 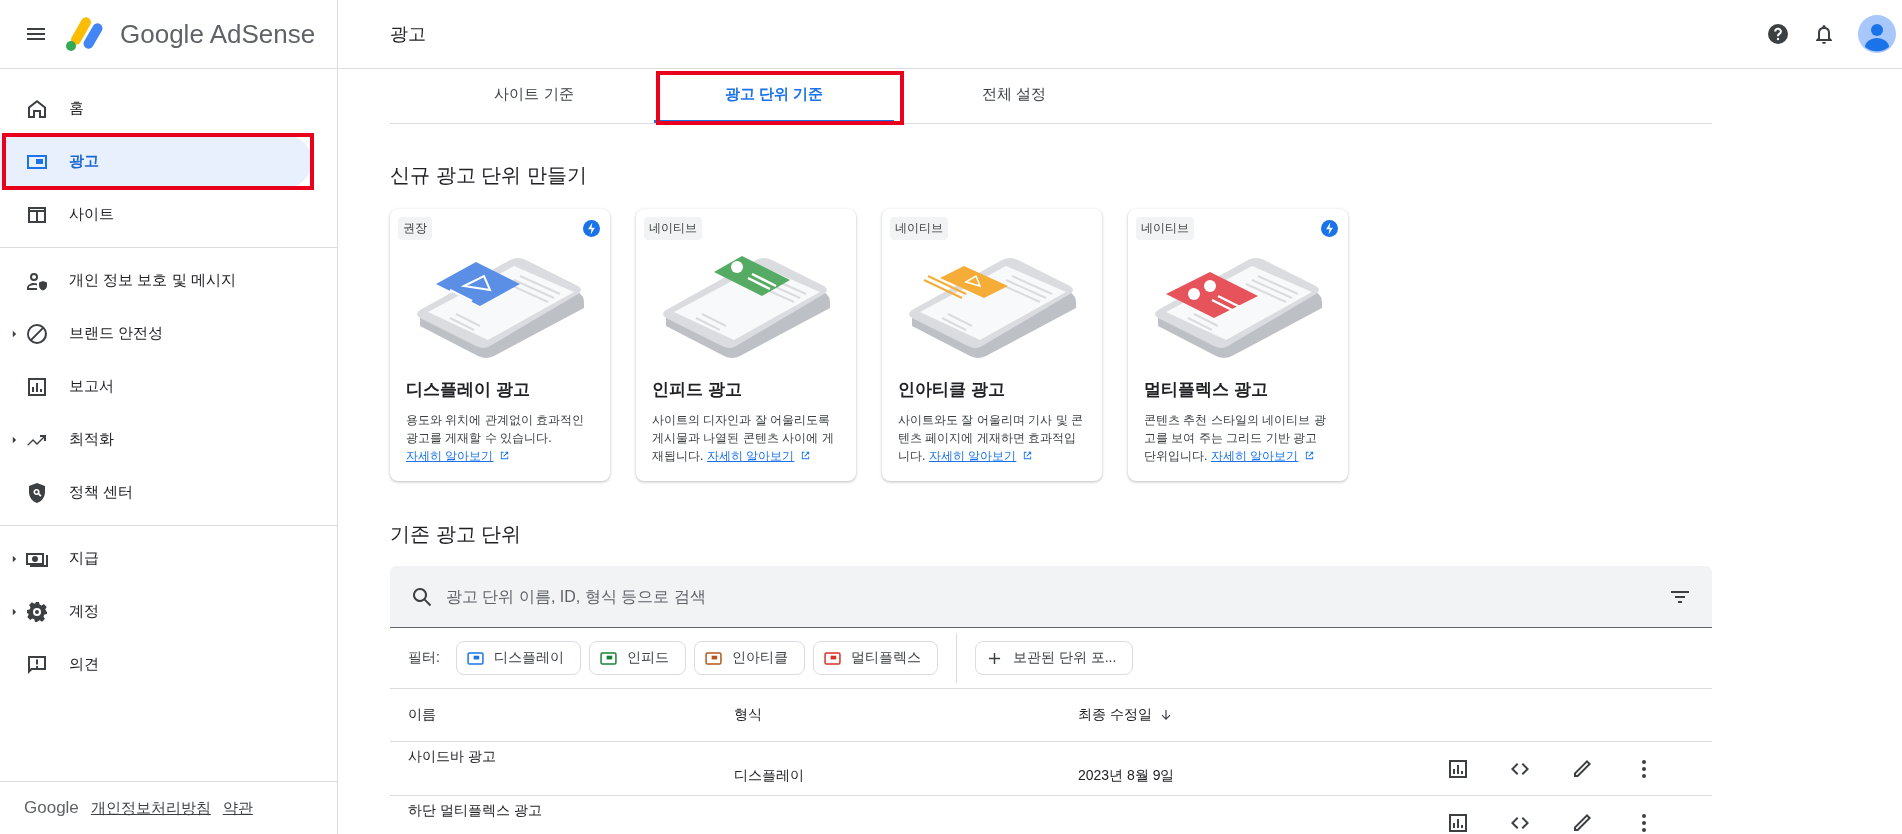 I want to click on tab: 광고 단위 기준, so click(x=774, y=96).